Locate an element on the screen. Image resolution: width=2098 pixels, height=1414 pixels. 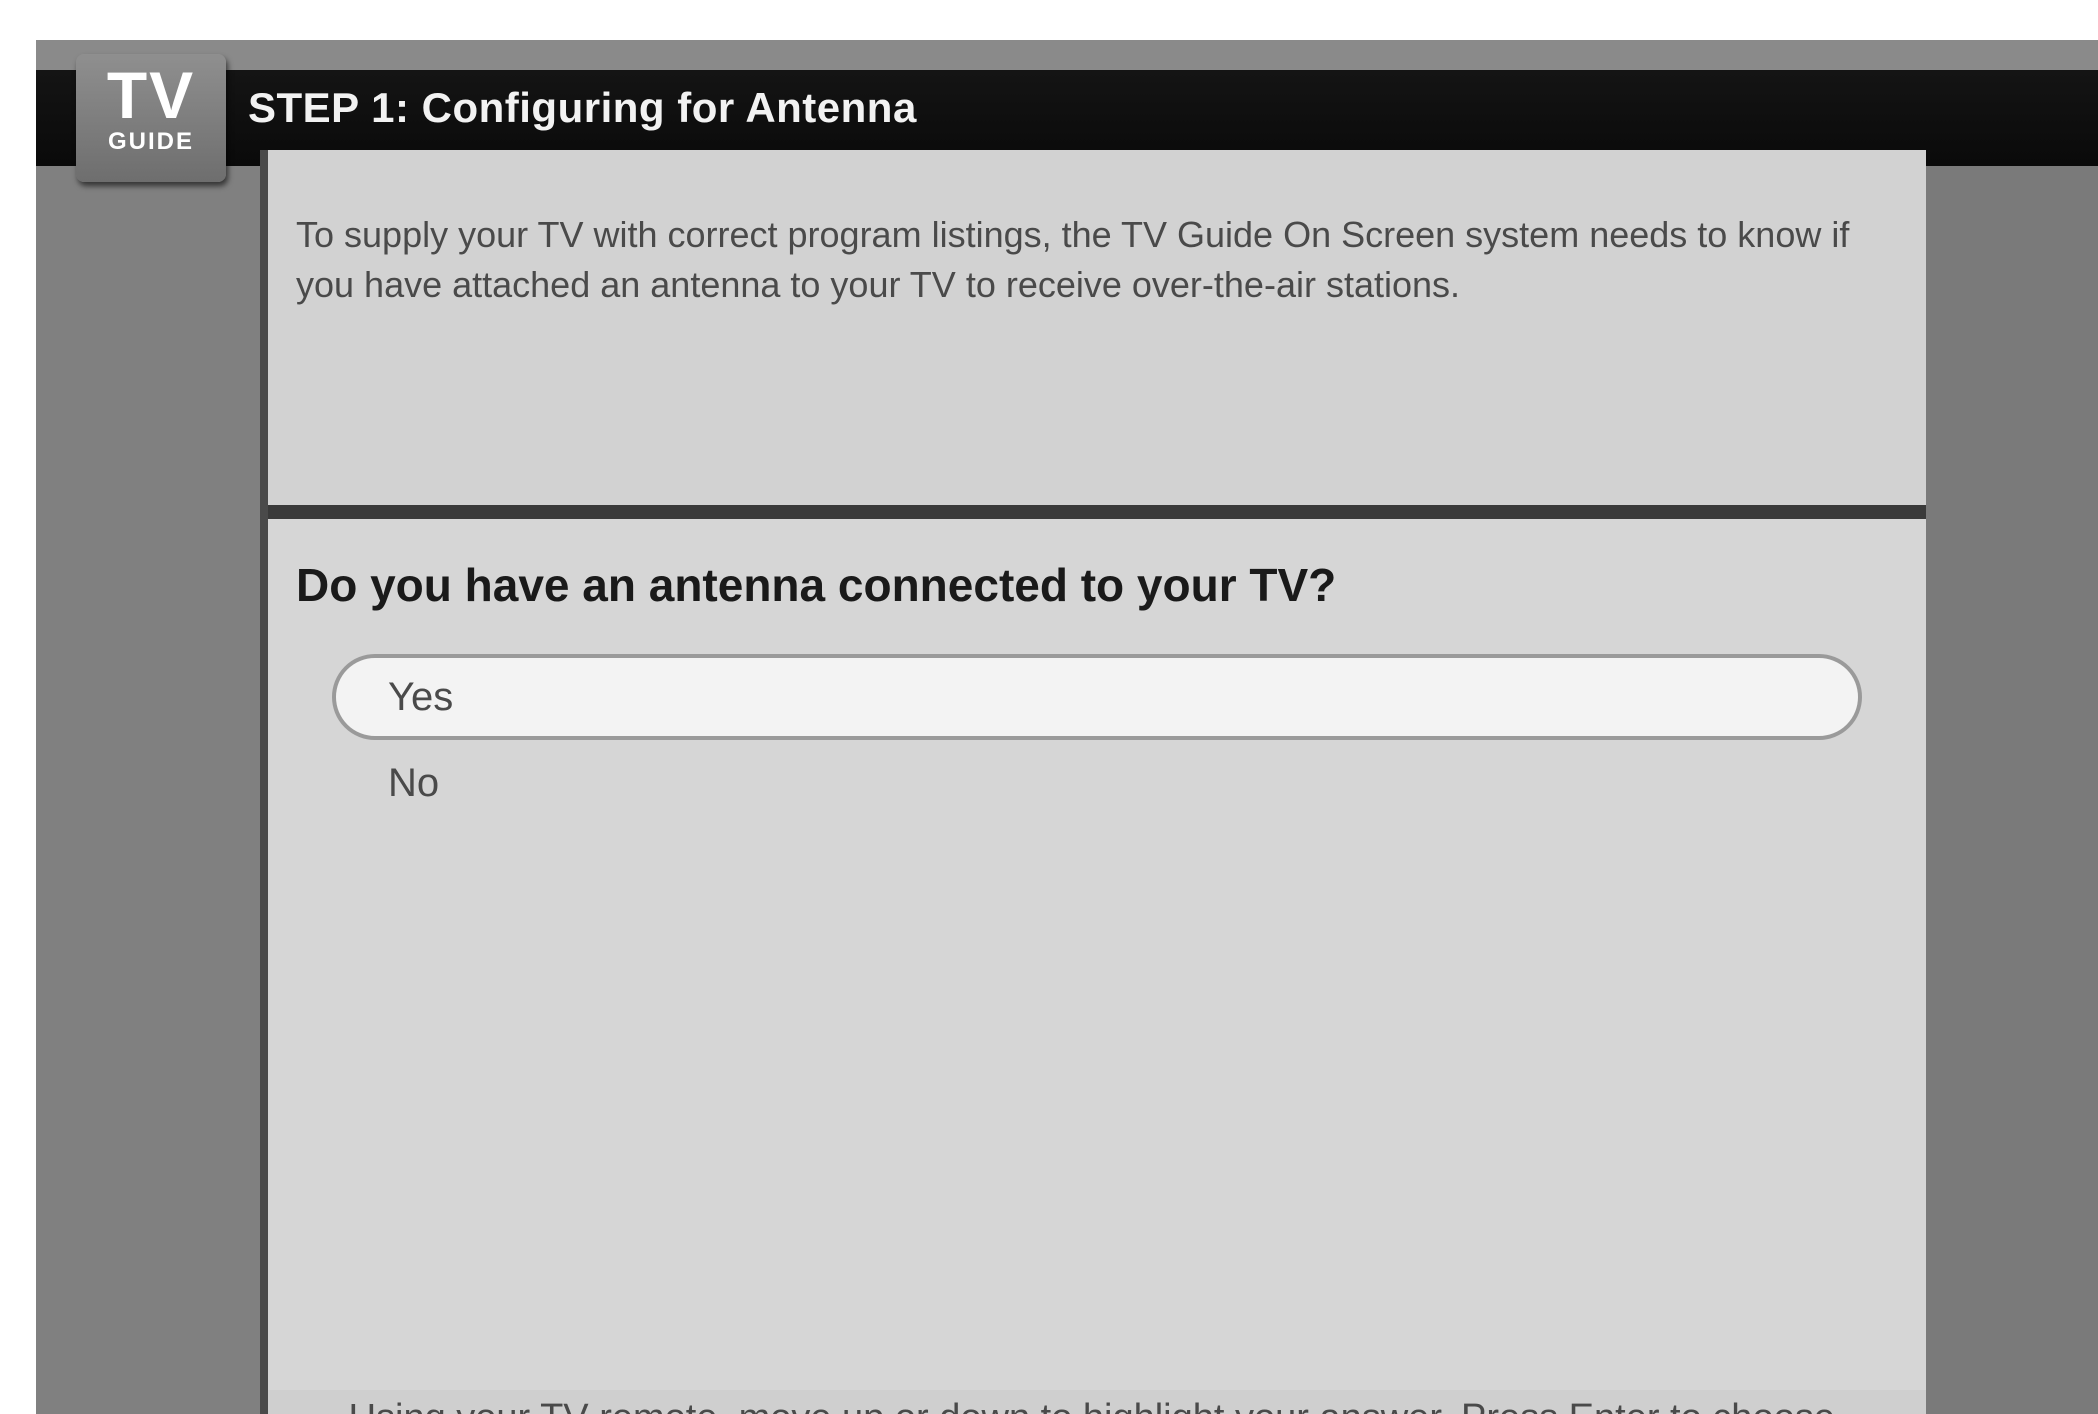
left-border is located at coordinates (148, 790).